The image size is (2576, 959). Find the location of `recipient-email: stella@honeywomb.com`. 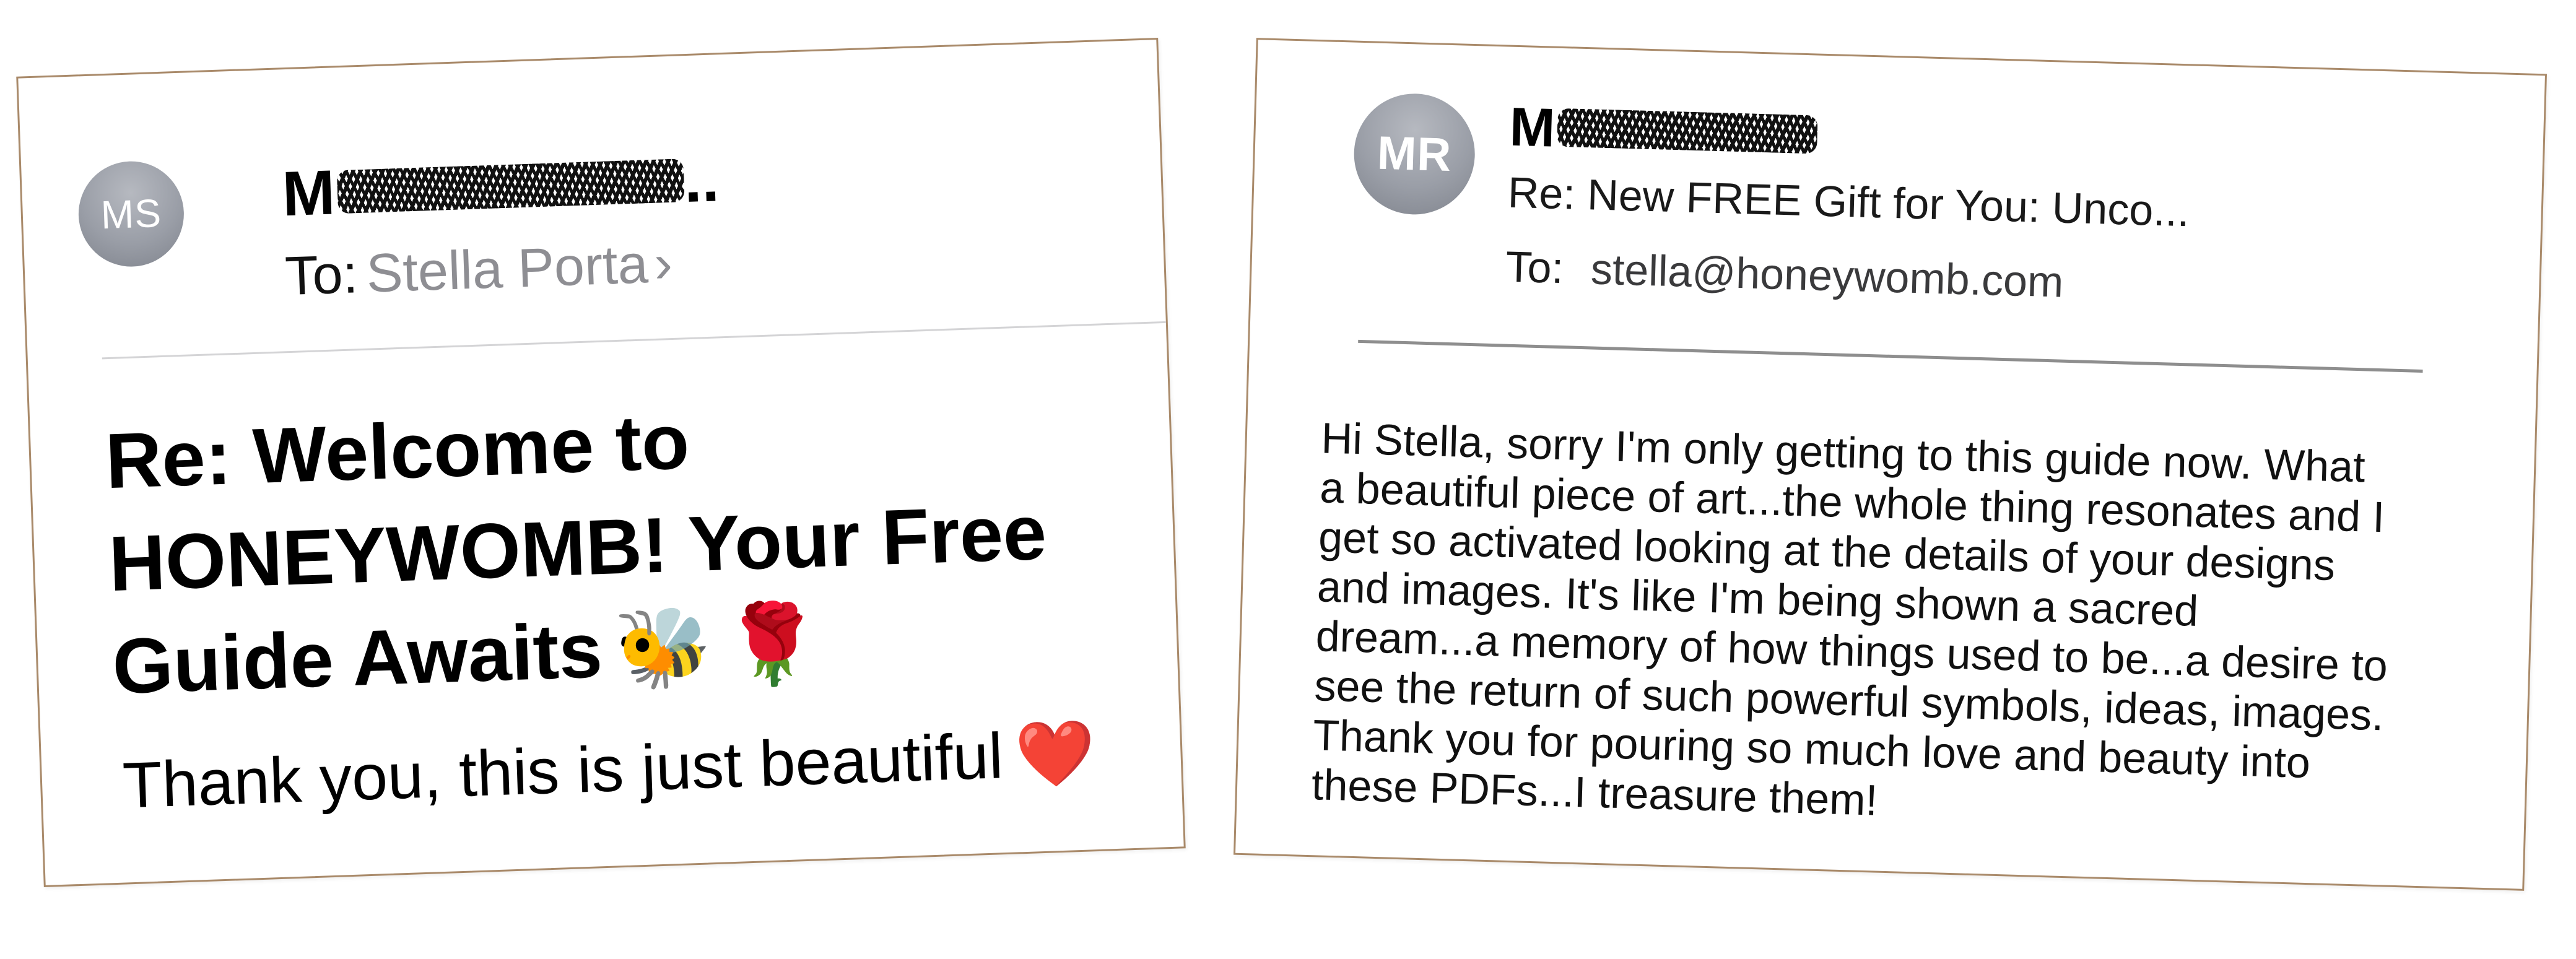

recipient-email: stella@honeywomb.com is located at coordinates (1827, 275).